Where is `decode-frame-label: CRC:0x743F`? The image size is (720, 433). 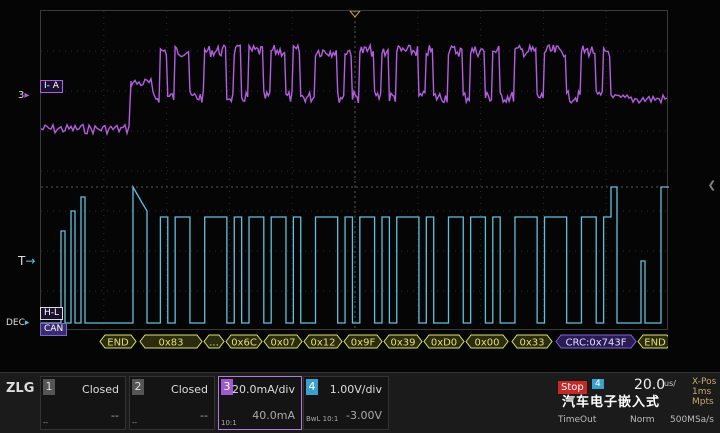
decode-frame-label: CRC:0x743F is located at coordinates (596, 343).